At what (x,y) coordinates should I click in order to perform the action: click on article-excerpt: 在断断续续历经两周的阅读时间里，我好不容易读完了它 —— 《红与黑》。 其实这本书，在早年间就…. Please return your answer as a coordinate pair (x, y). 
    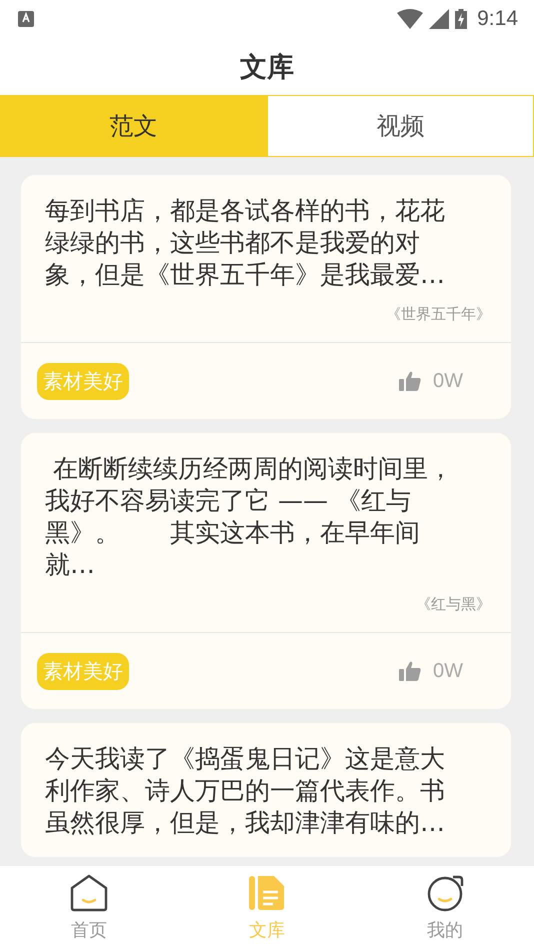
    Looking at the image, I should click on (249, 517).